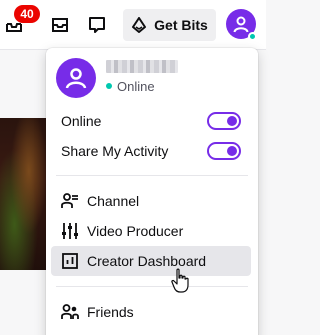 The height and width of the screenshot is (335, 320). I want to click on inbox-icon, so click(60, 25).